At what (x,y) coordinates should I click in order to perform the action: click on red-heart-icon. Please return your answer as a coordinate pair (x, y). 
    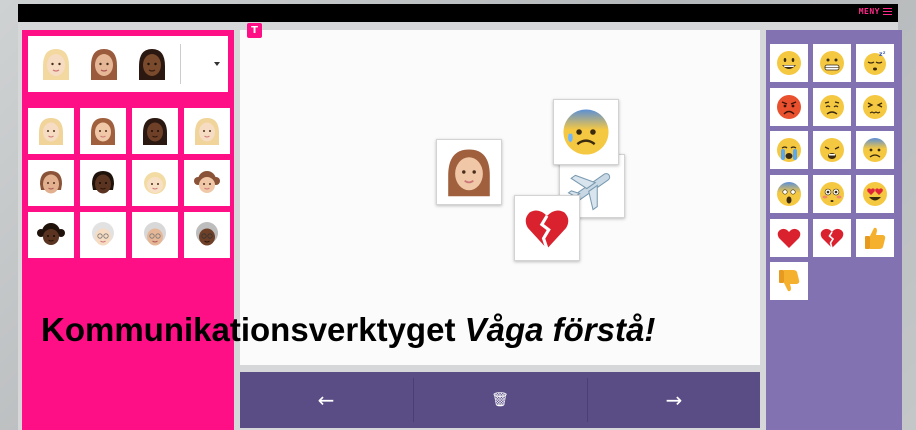
    Looking at the image, I should click on (789, 238).